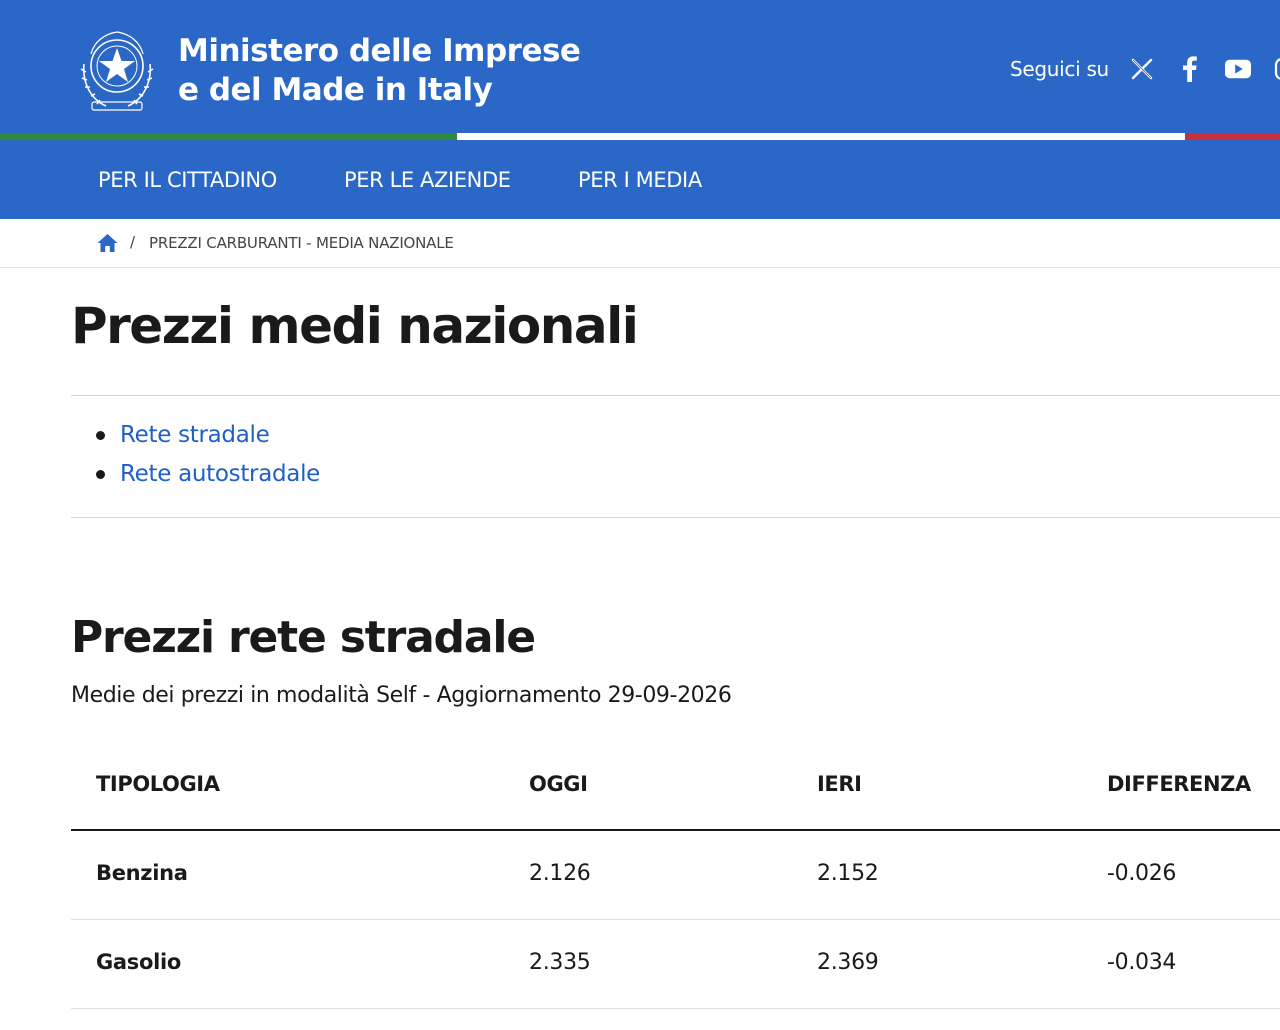 The height and width of the screenshot is (1030, 1280). What do you see at coordinates (1059, 69) in the screenshot?
I see `social-label: Seguici su` at bounding box center [1059, 69].